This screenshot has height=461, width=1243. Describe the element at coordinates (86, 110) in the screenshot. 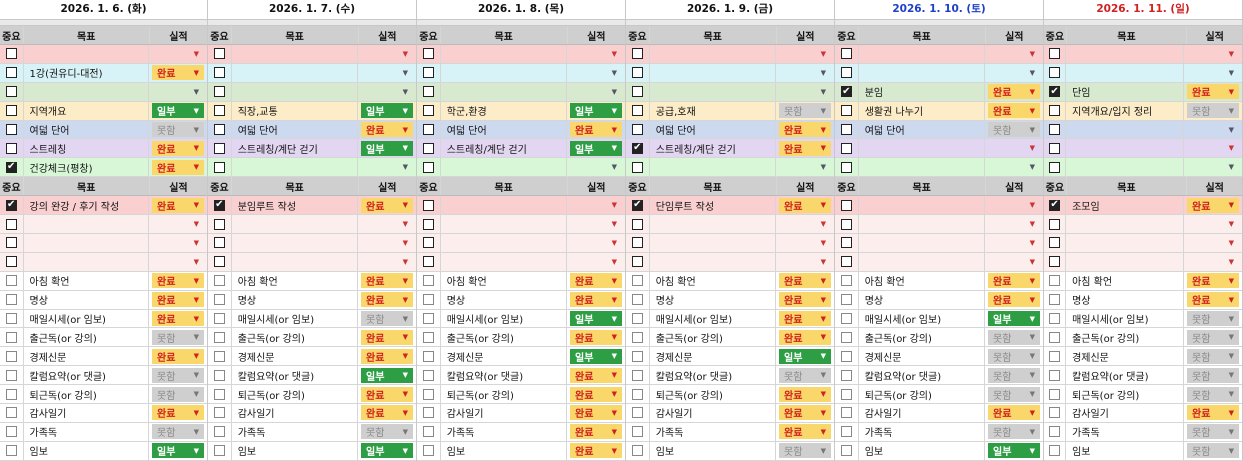

I see `goal-cell: 지역개요` at that location.